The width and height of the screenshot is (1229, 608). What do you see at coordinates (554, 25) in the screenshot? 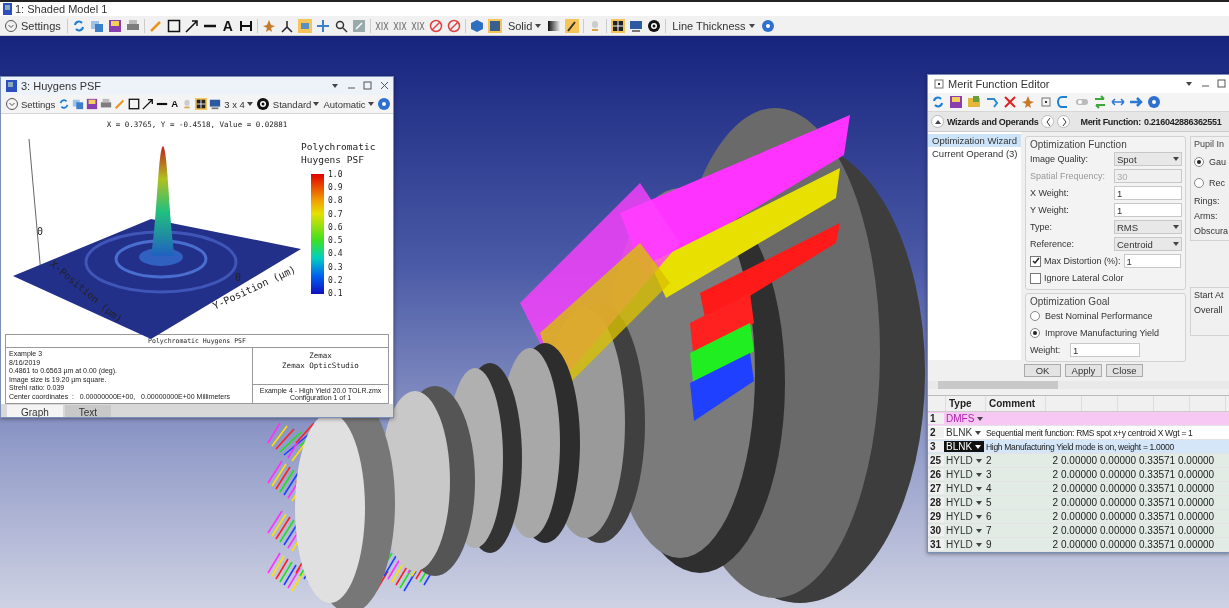
I see `gradient-icon` at bounding box center [554, 25].